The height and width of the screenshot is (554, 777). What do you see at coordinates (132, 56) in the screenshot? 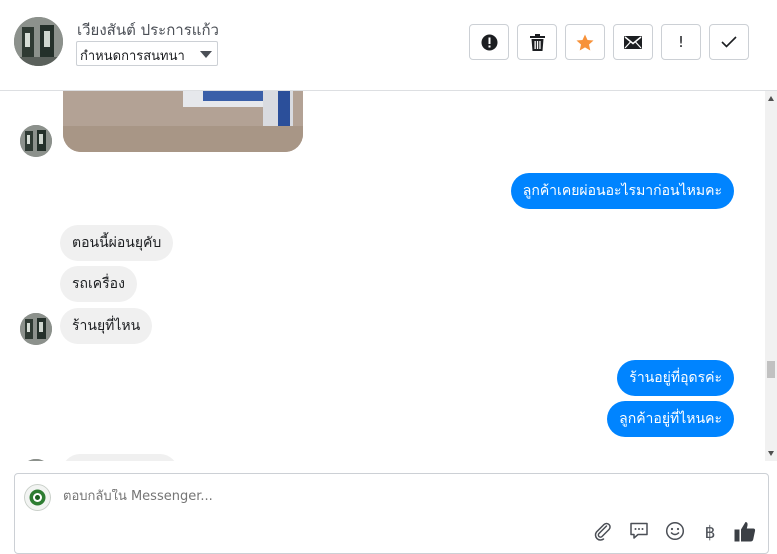
I see `conversation-dropdown-value: กำหนดการสนทนา` at bounding box center [132, 56].